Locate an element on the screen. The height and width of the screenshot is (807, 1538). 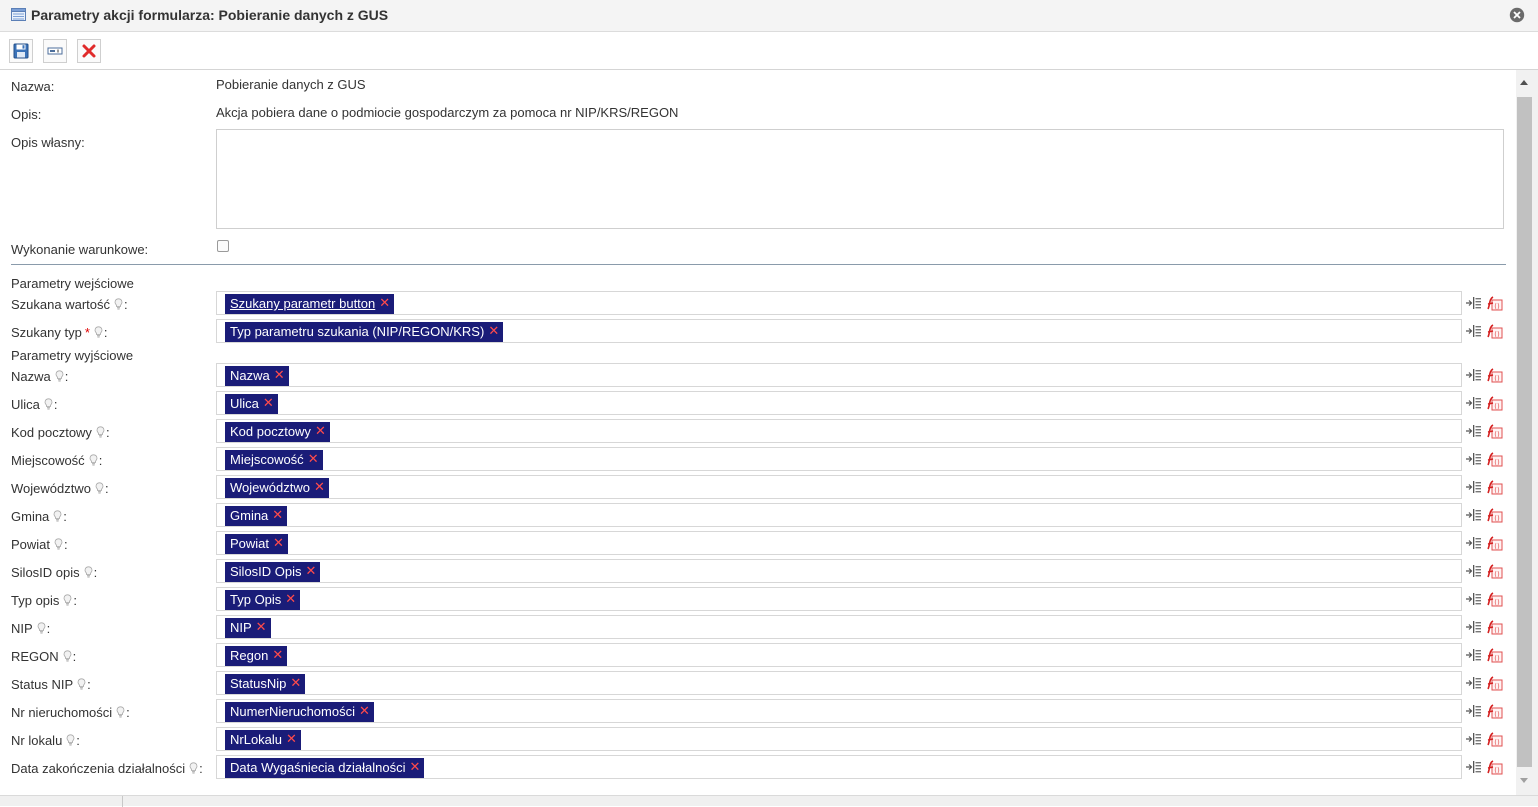
output-param-field-5: Gmina ✕ is located at coordinates (839, 515).